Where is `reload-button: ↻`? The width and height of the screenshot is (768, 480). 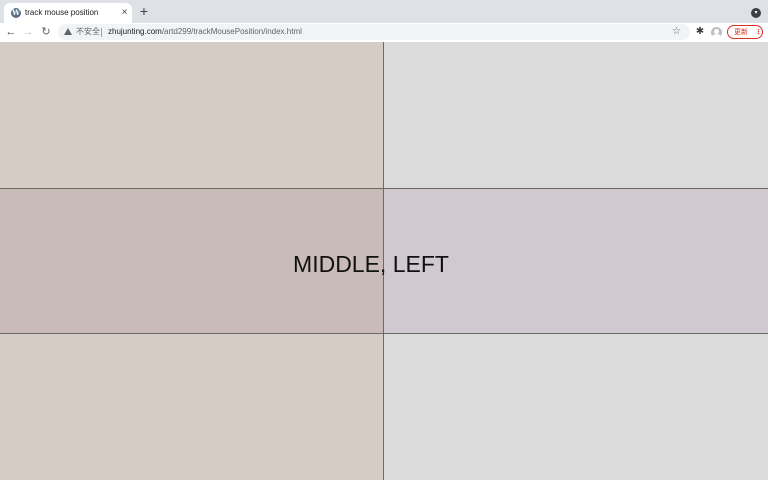 reload-button: ↻ is located at coordinates (46, 32).